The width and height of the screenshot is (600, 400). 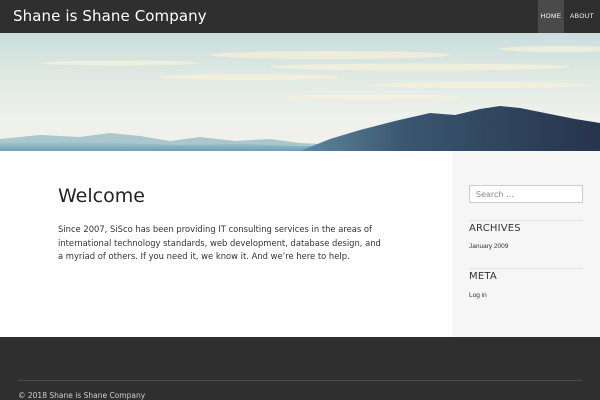 I want to click on archive-link-january-2009: January 2009, so click(x=488, y=246).